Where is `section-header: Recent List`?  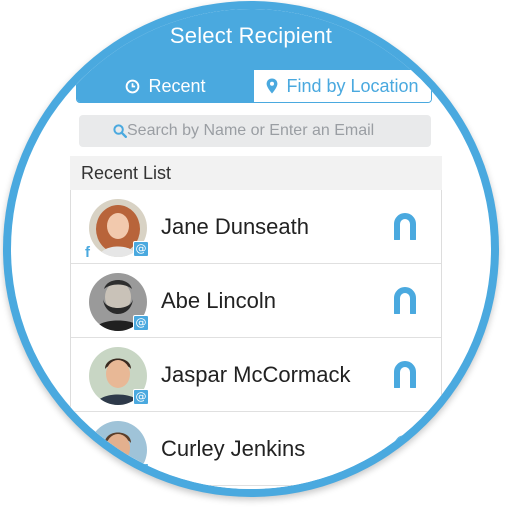
section-header: Recent List is located at coordinates (256, 173).